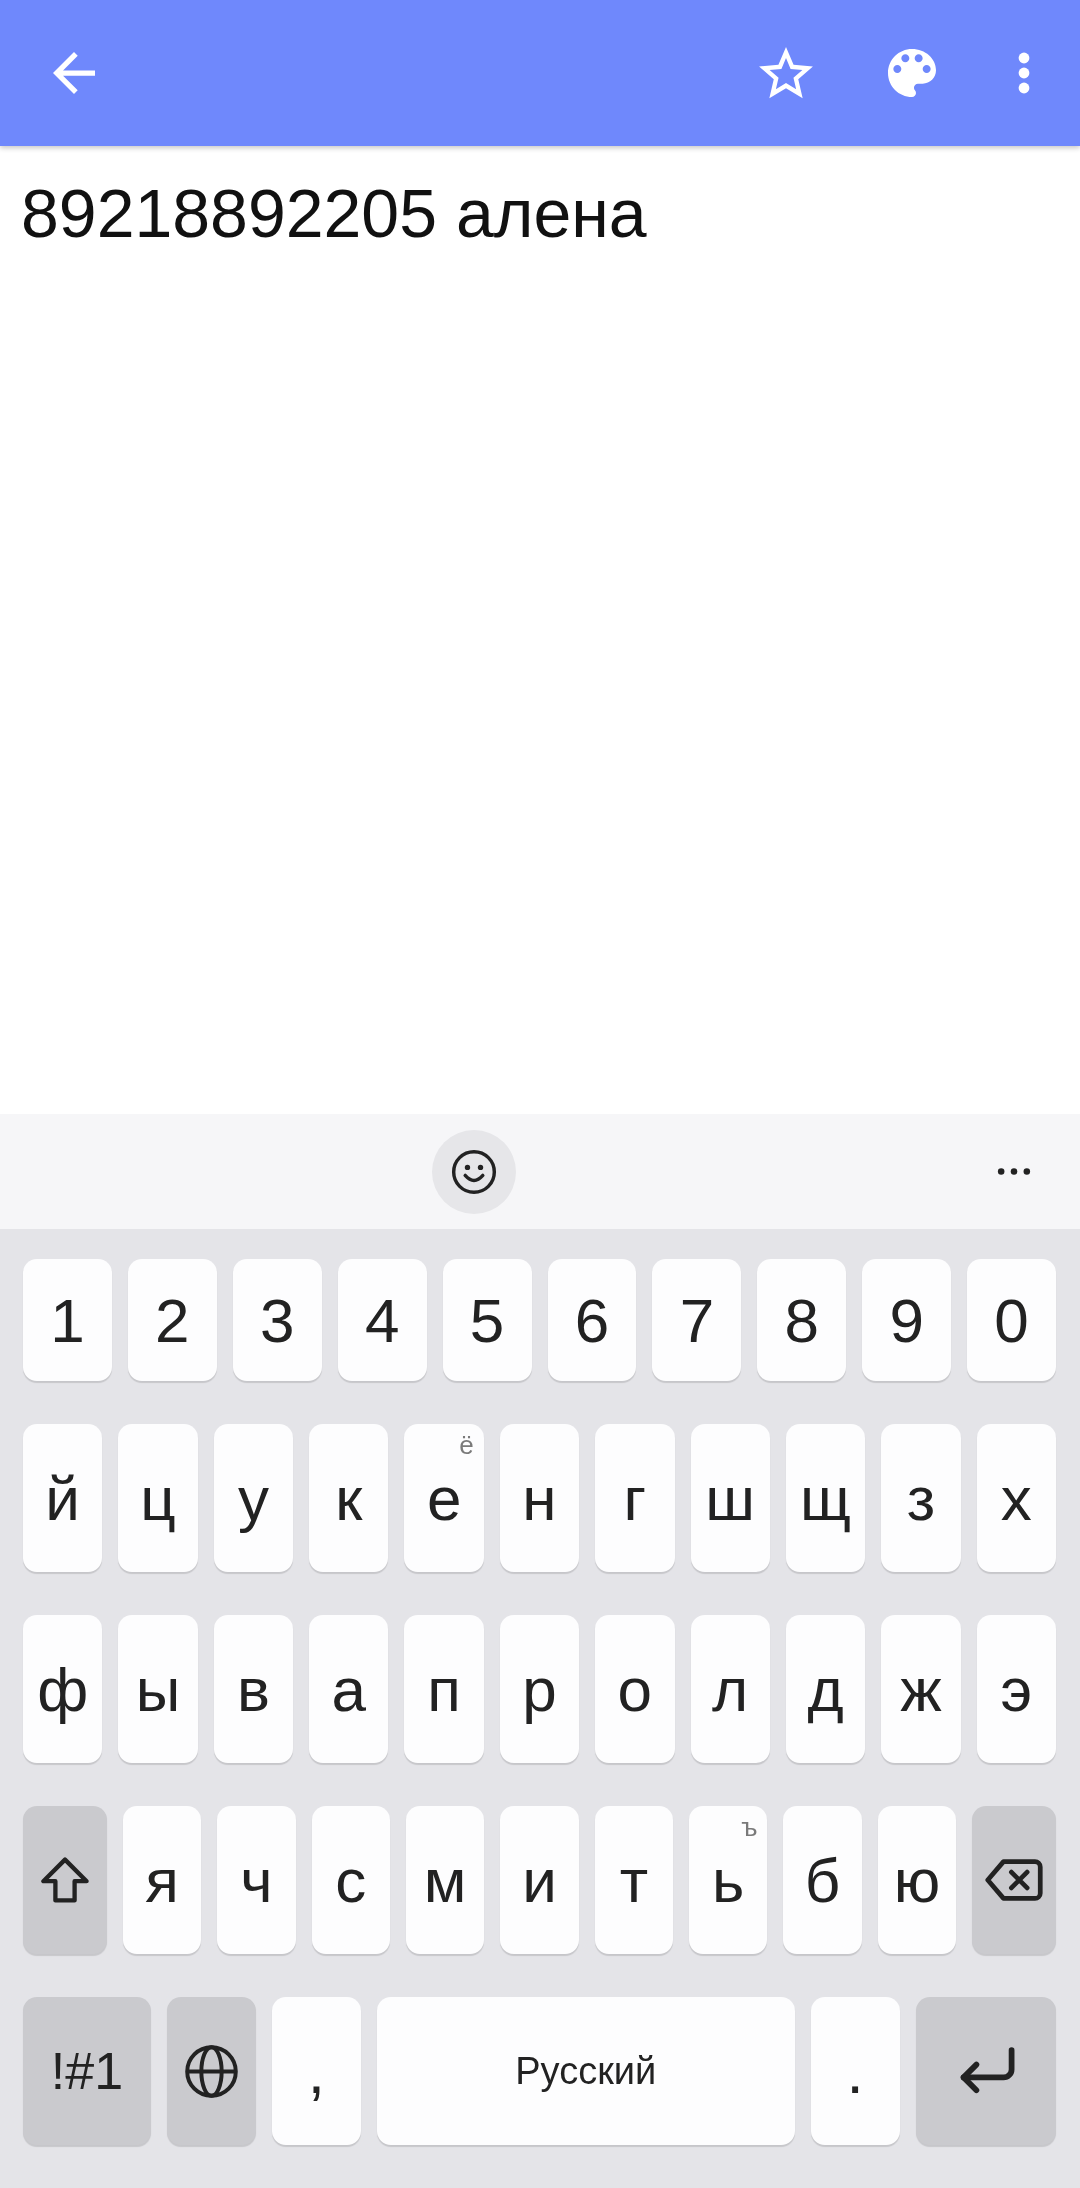 The height and width of the screenshot is (2188, 1080). I want to click on keyboard-key: н, so click(539, 1498).